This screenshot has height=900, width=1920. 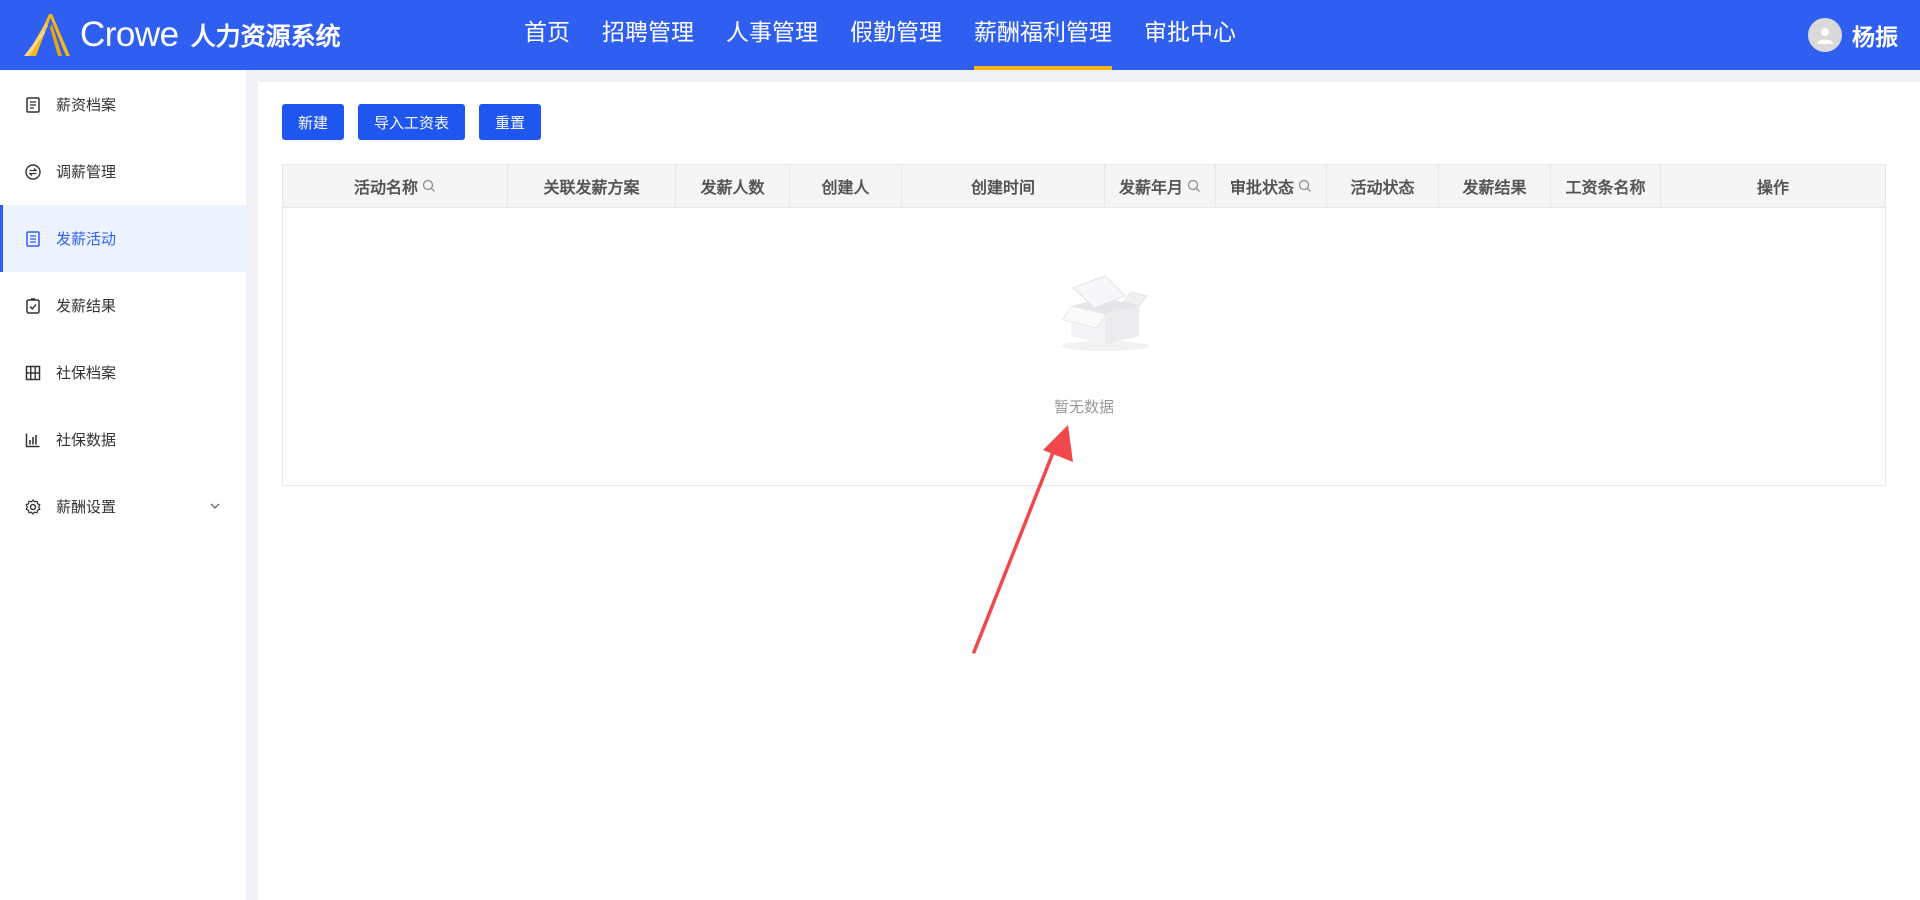 What do you see at coordinates (86, 440) in the screenshot?
I see `sidebar-item-label: 社保数据` at bounding box center [86, 440].